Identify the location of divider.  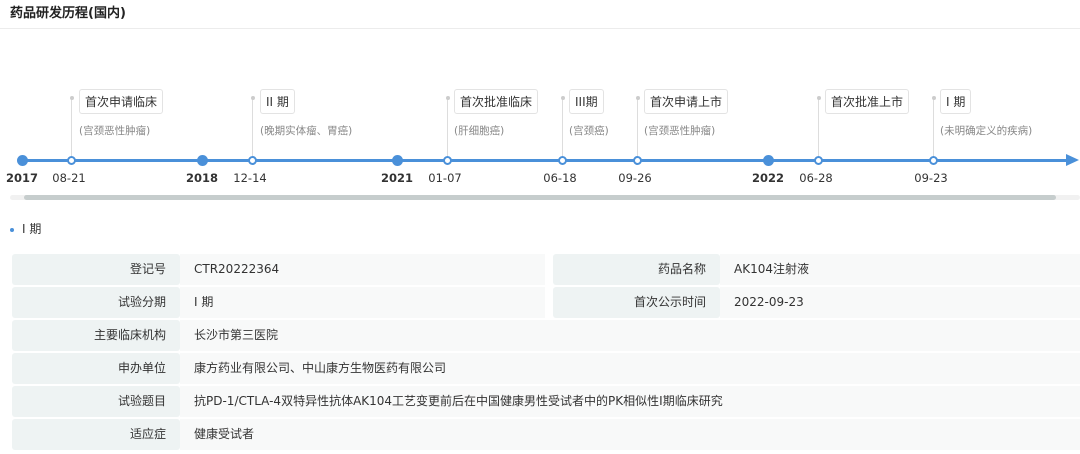
(540, 28).